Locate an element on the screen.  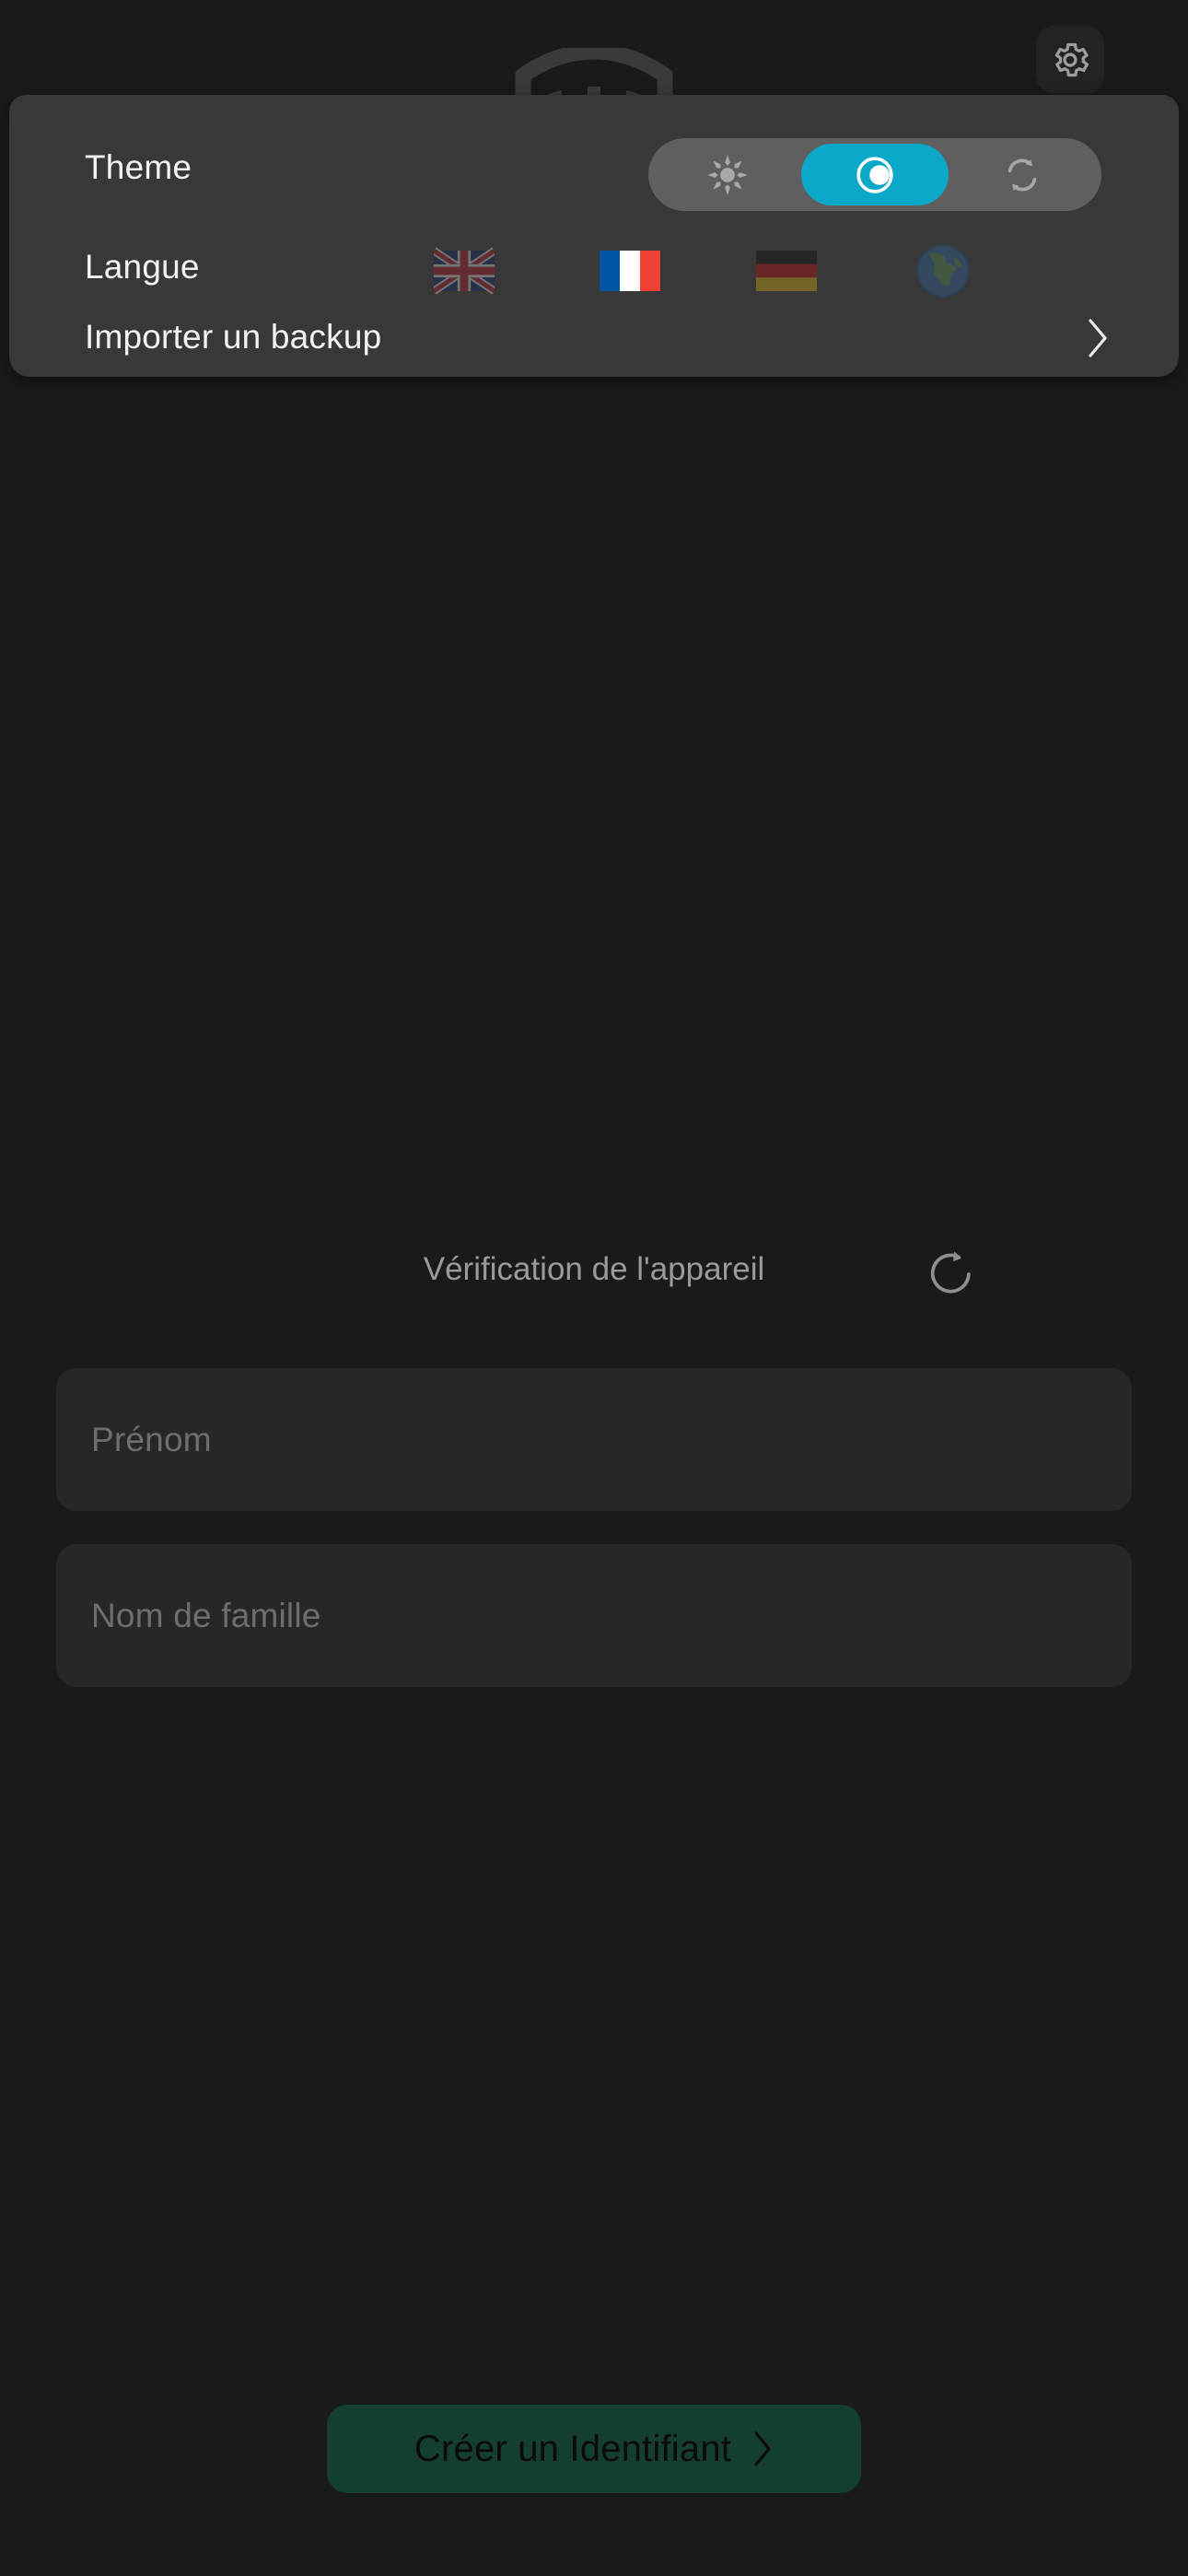
language-label: Langue is located at coordinates (143, 267).